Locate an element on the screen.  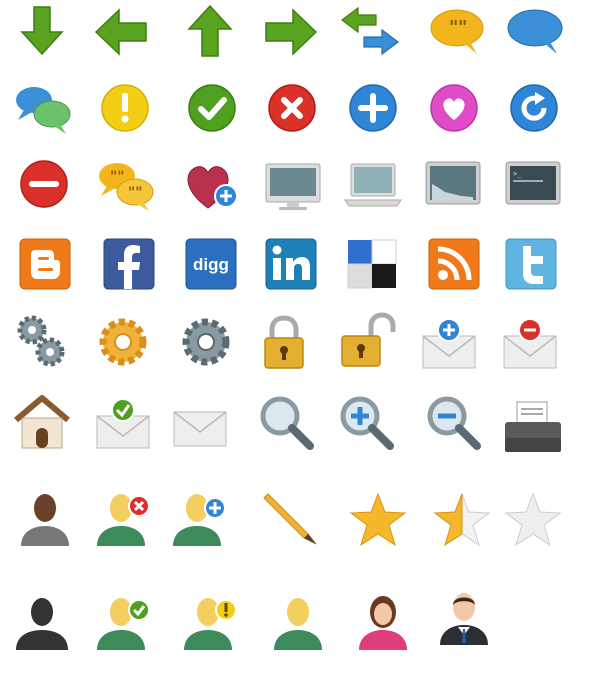
lock-open-icon is located at coordinates (367, 342).